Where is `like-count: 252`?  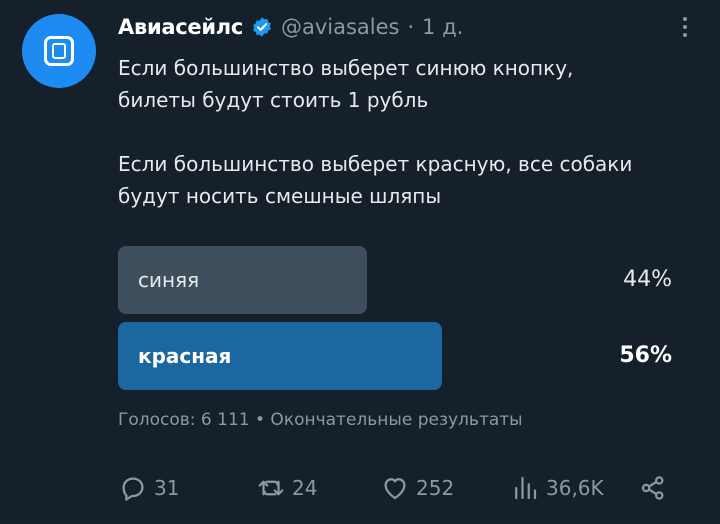 like-count: 252 is located at coordinates (435, 488).